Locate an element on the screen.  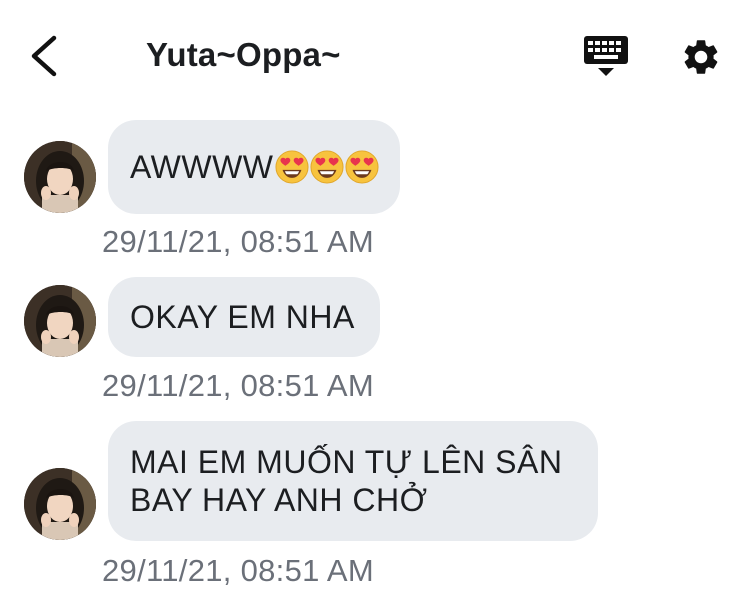
gear-icon is located at coordinates (701, 57).